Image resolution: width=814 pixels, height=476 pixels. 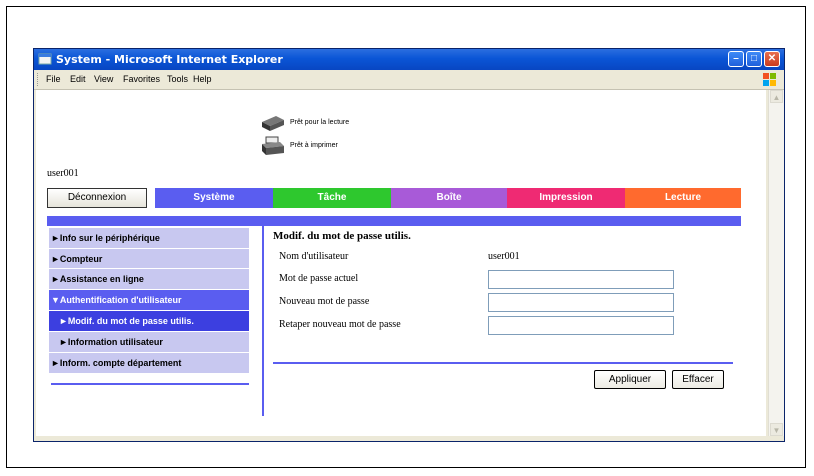 What do you see at coordinates (503, 363) in the screenshot?
I see `form-separator` at bounding box center [503, 363].